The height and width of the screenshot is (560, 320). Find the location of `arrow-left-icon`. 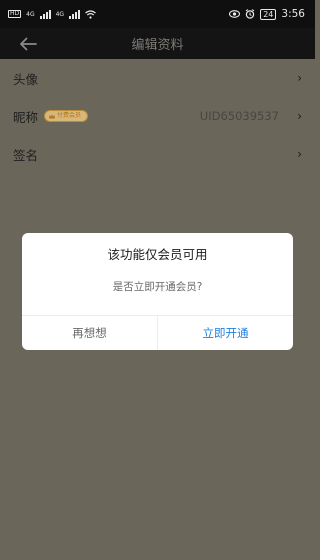

arrow-left-icon is located at coordinates (28, 44).